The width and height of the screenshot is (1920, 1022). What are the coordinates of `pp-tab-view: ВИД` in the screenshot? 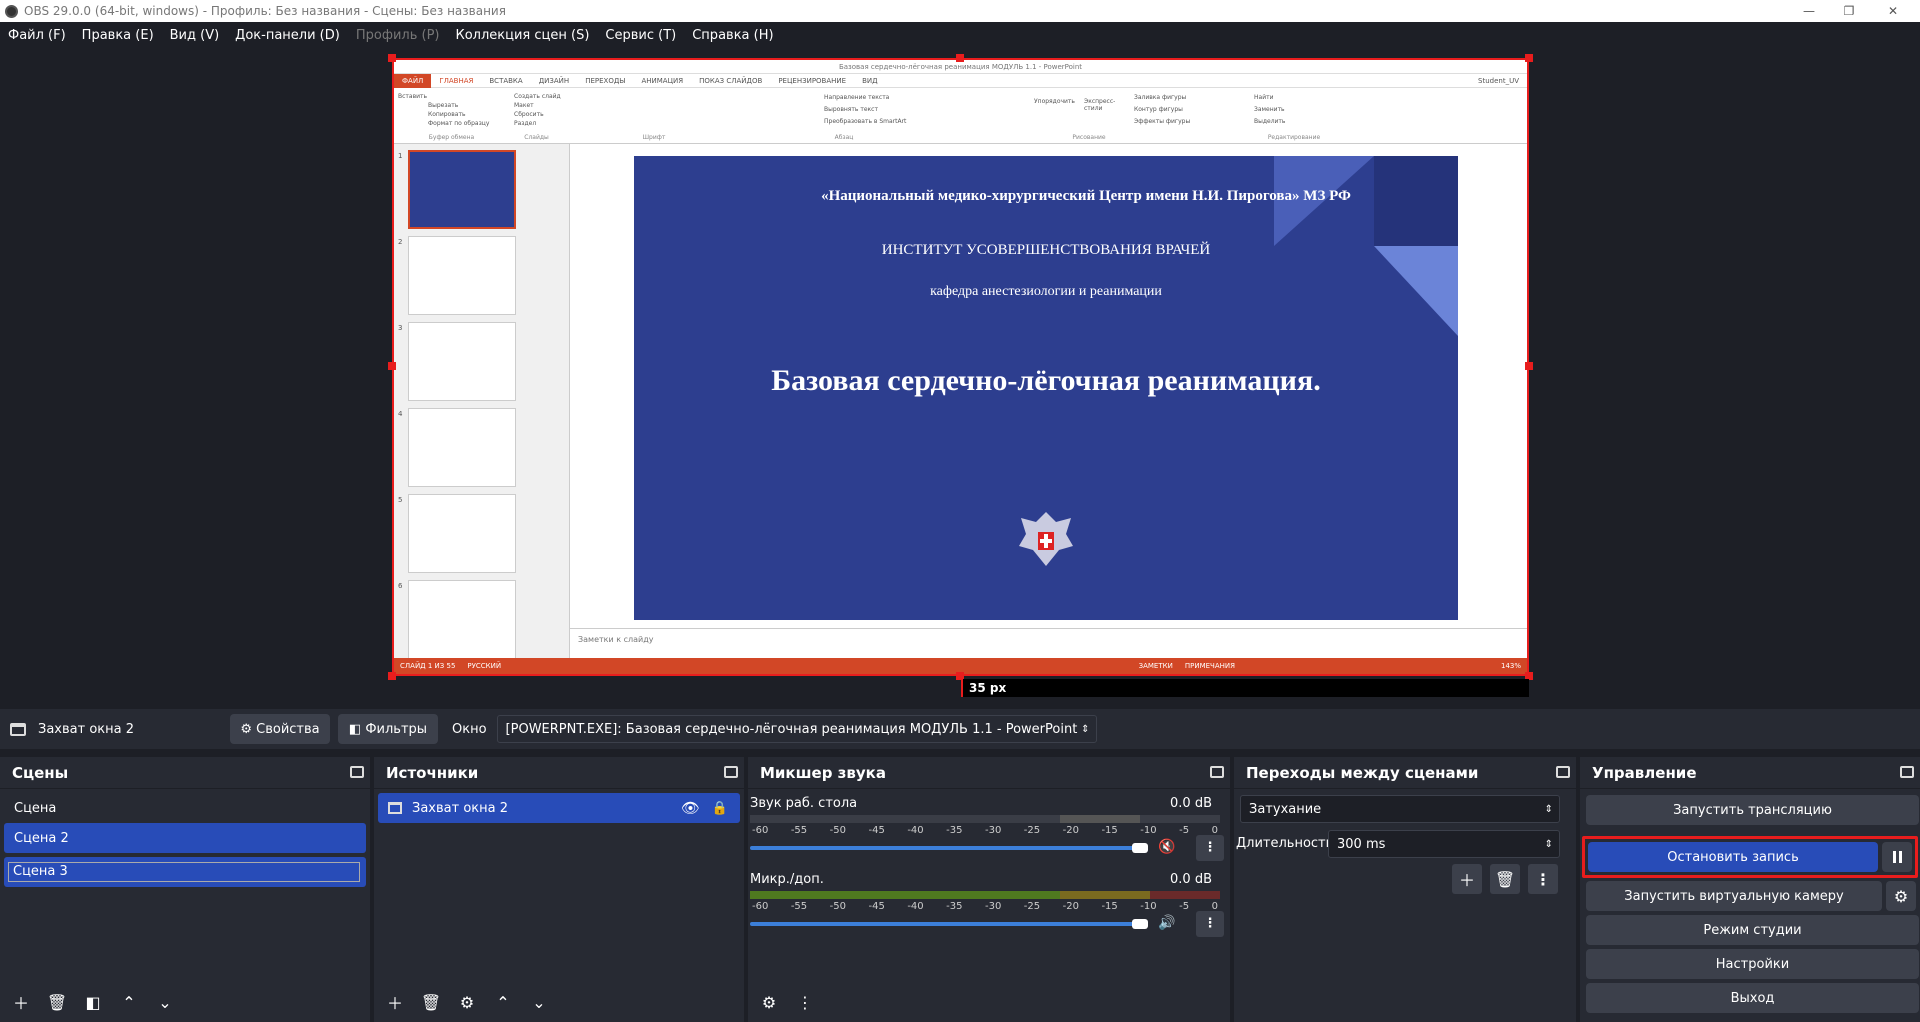 It's located at (870, 81).